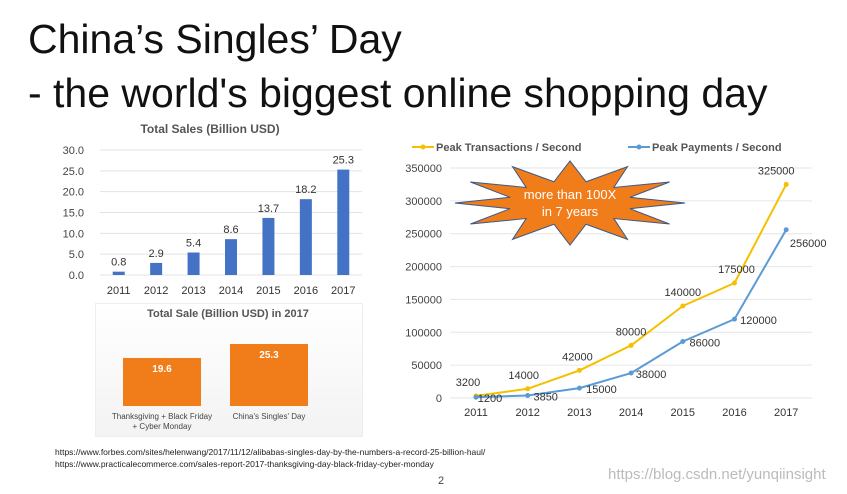 This screenshot has height=494, width=847. Describe the element at coordinates (570, 203) in the screenshot. I see `starburst-shape` at that location.